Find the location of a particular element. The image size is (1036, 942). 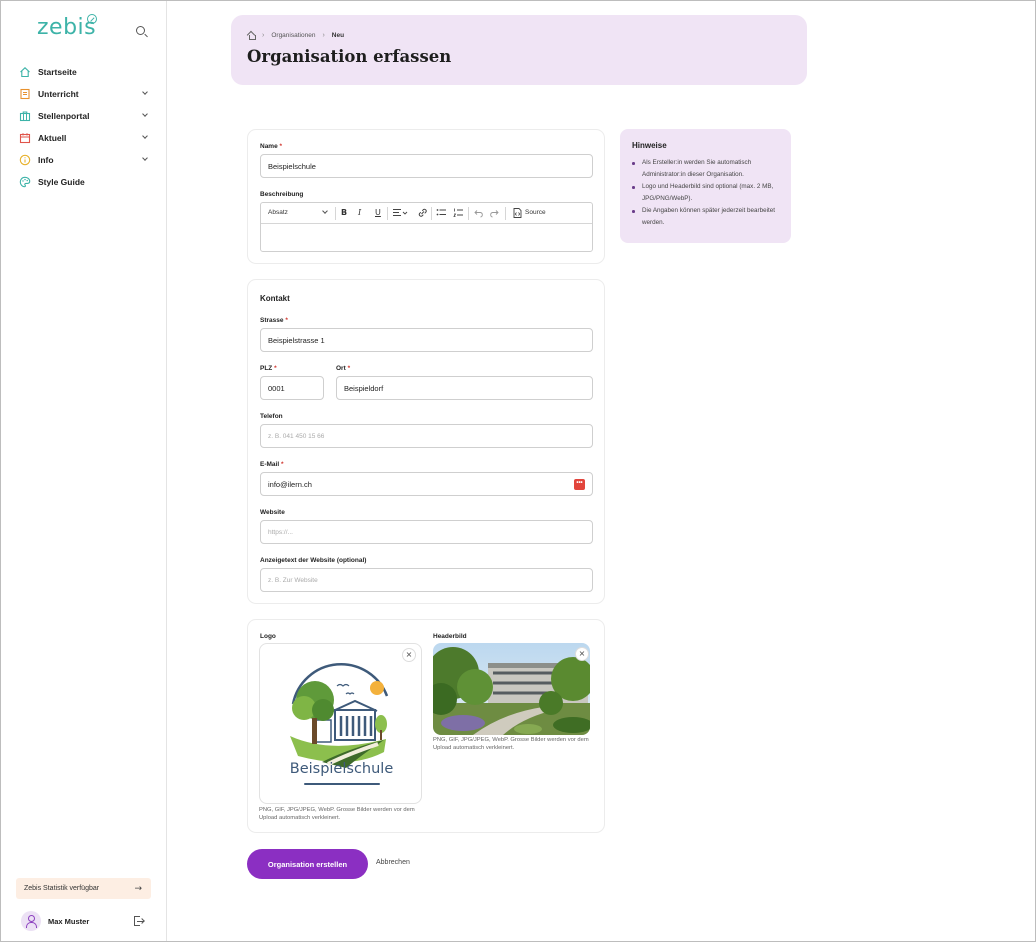

briefcase-icon is located at coordinates (25, 116).